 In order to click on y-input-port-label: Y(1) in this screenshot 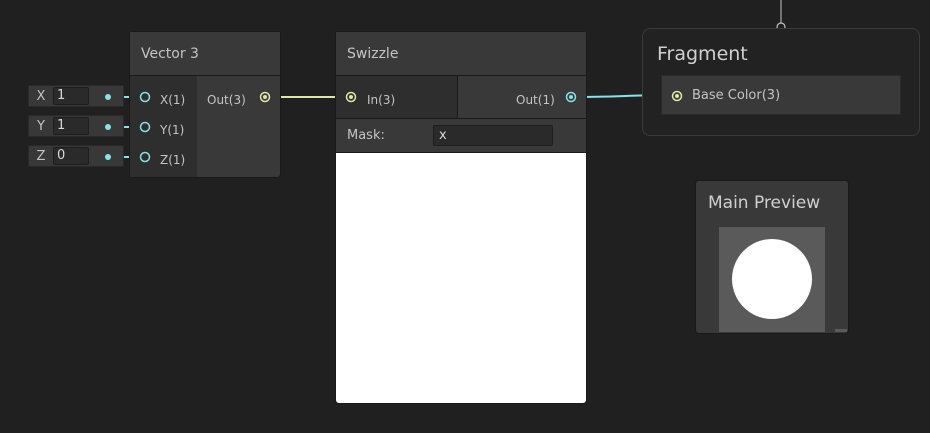, I will do `click(172, 130)`.